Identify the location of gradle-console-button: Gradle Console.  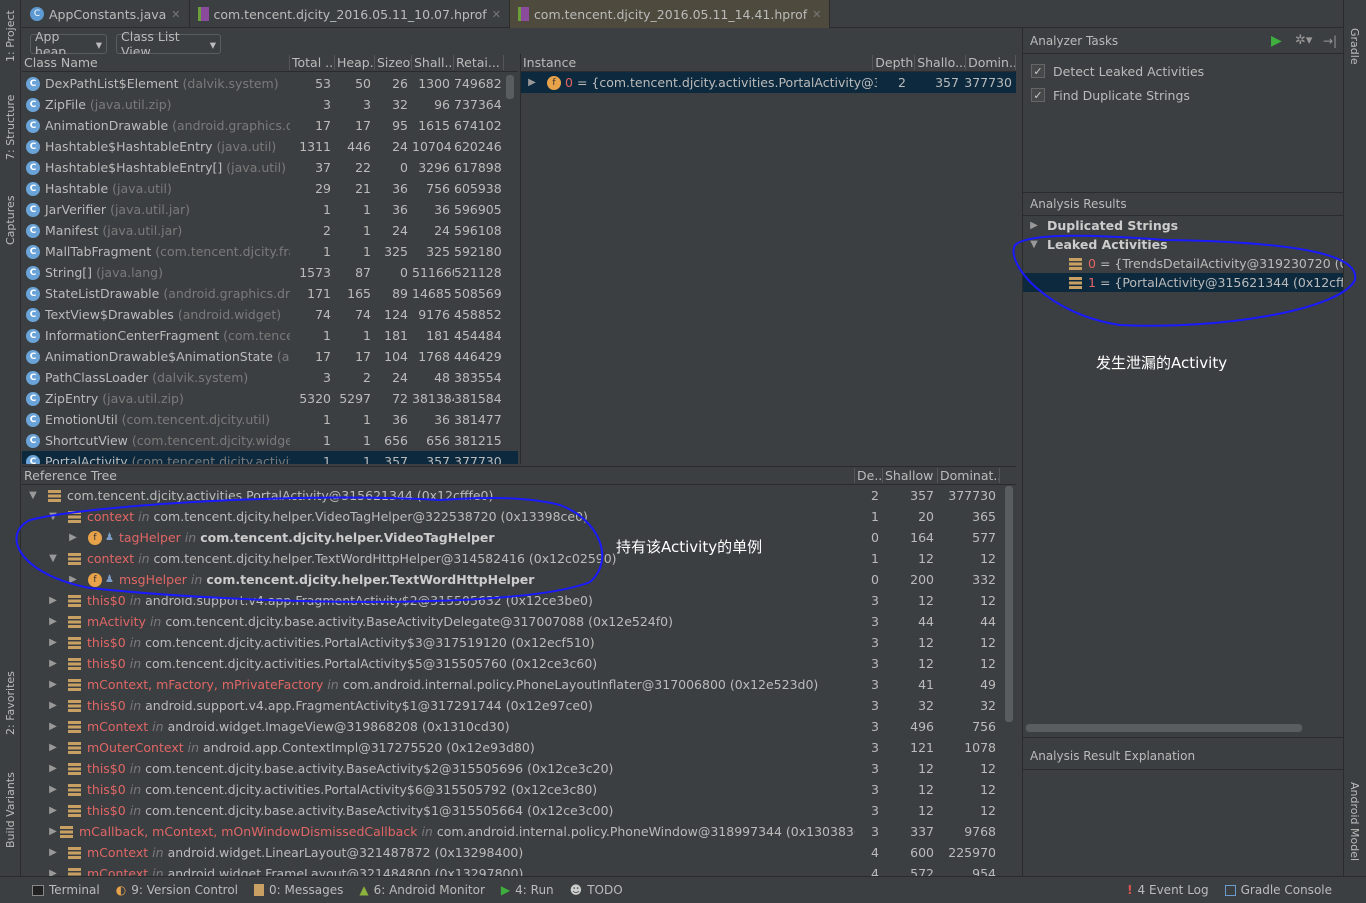
(1278, 890).